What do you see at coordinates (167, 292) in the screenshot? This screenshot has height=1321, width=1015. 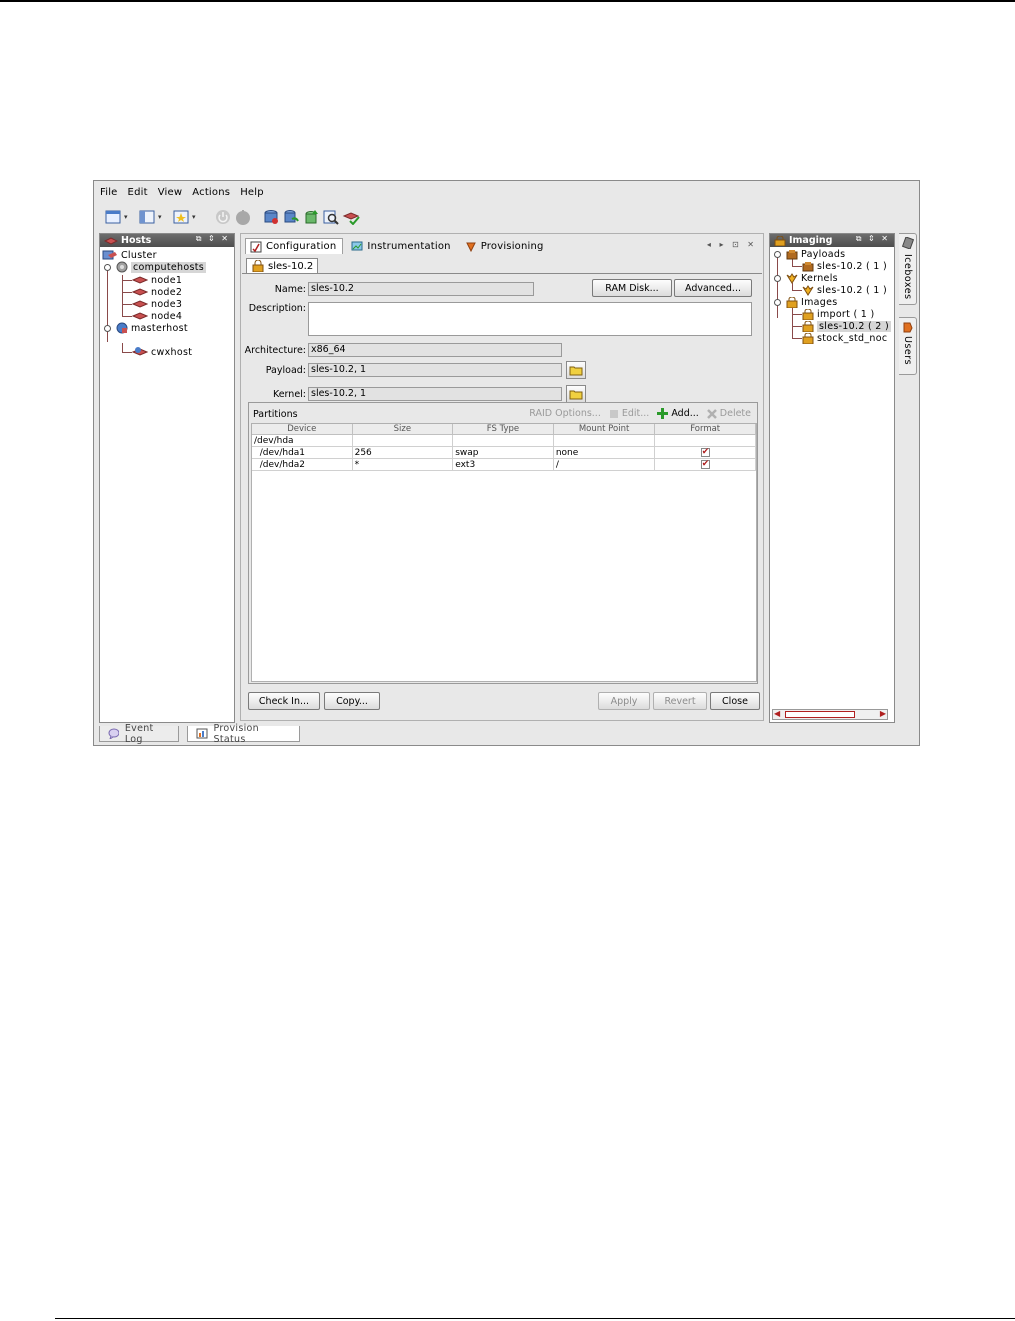 I see `tree-item-label: node2` at bounding box center [167, 292].